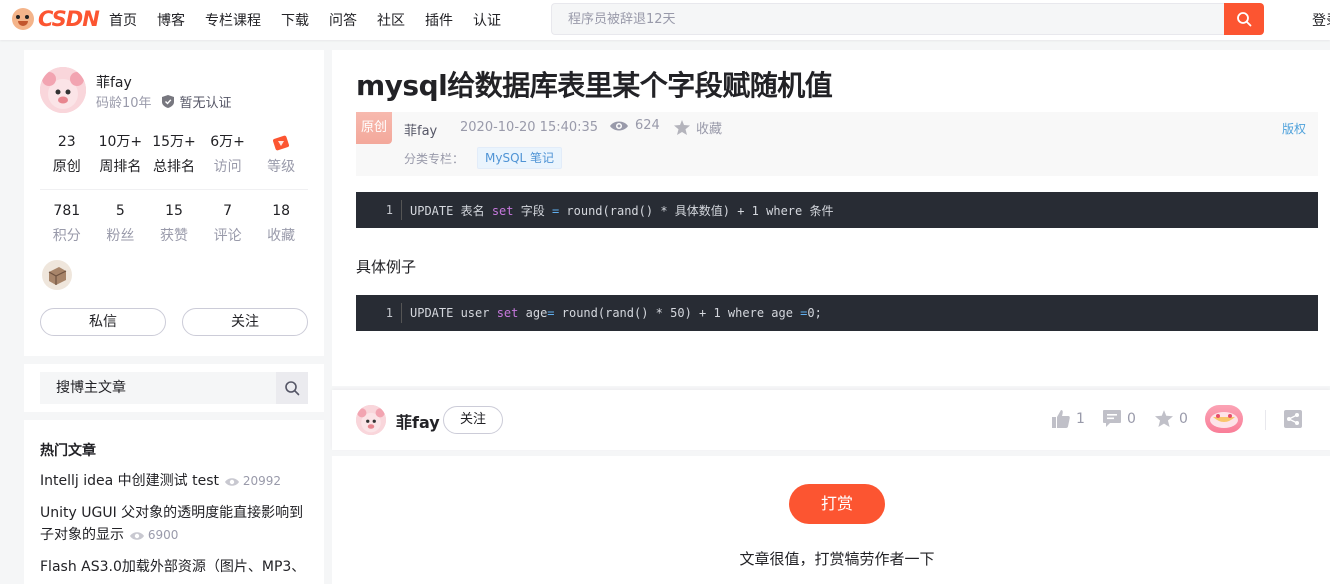 This screenshot has height=584, width=1330. Describe the element at coordinates (205, 103) in the screenshot. I see `certification-label: 暂无认证` at that location.